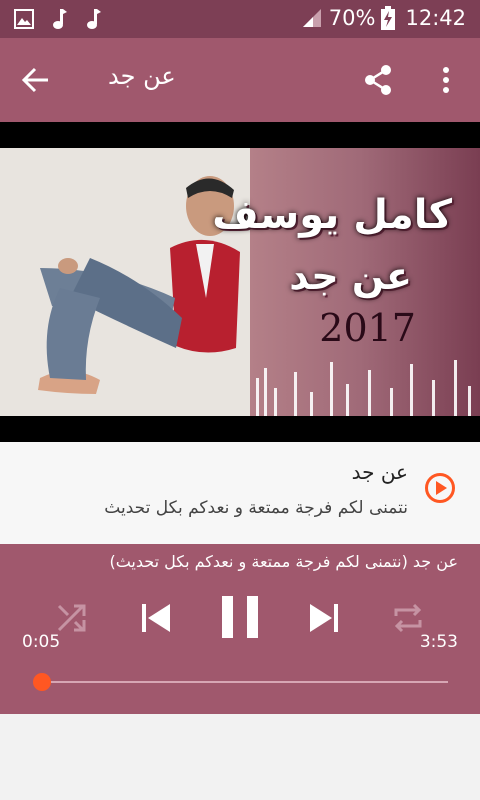  I want to click on previous-button, so click(156, 618).